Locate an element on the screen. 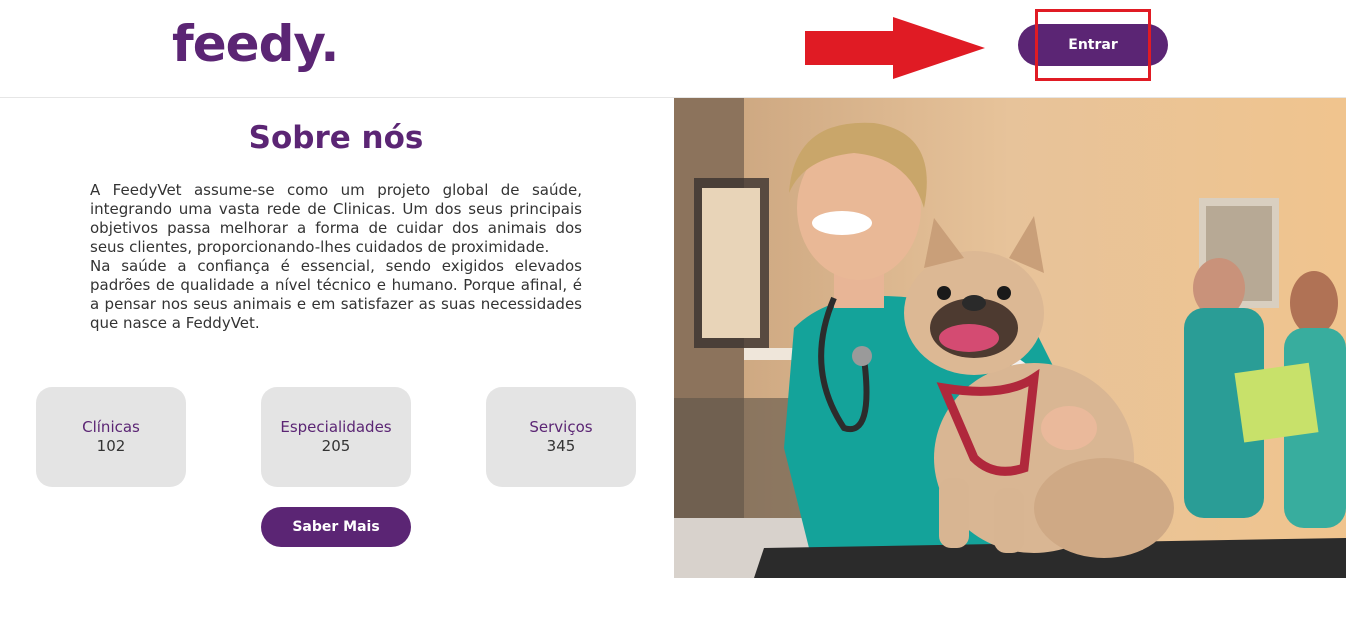 The width and height of the screenshot is (1346, 621). feedy-logo: feedy. is located at coordinates (255, 44).